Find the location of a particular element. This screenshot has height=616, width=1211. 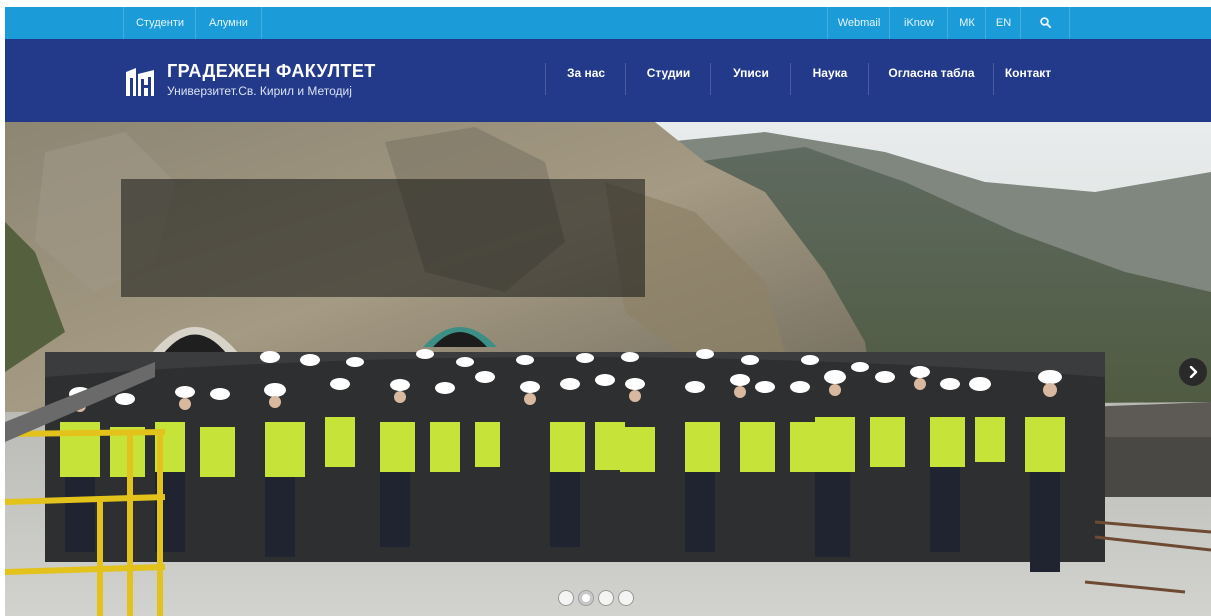

nav-item-about: За нас is located at coordinates (585, 79).